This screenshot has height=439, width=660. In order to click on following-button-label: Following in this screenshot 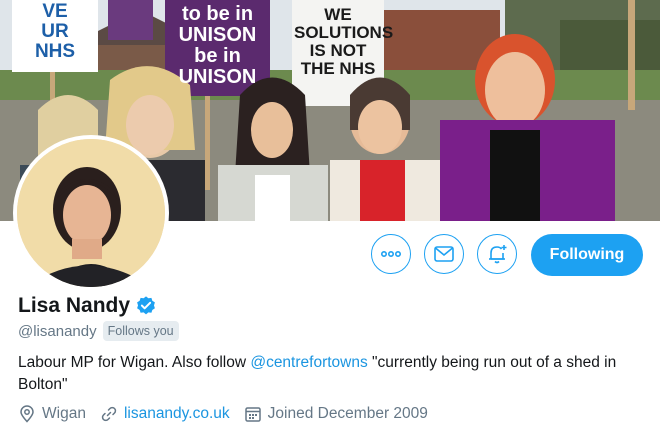, I will do `click(587, 254)`.